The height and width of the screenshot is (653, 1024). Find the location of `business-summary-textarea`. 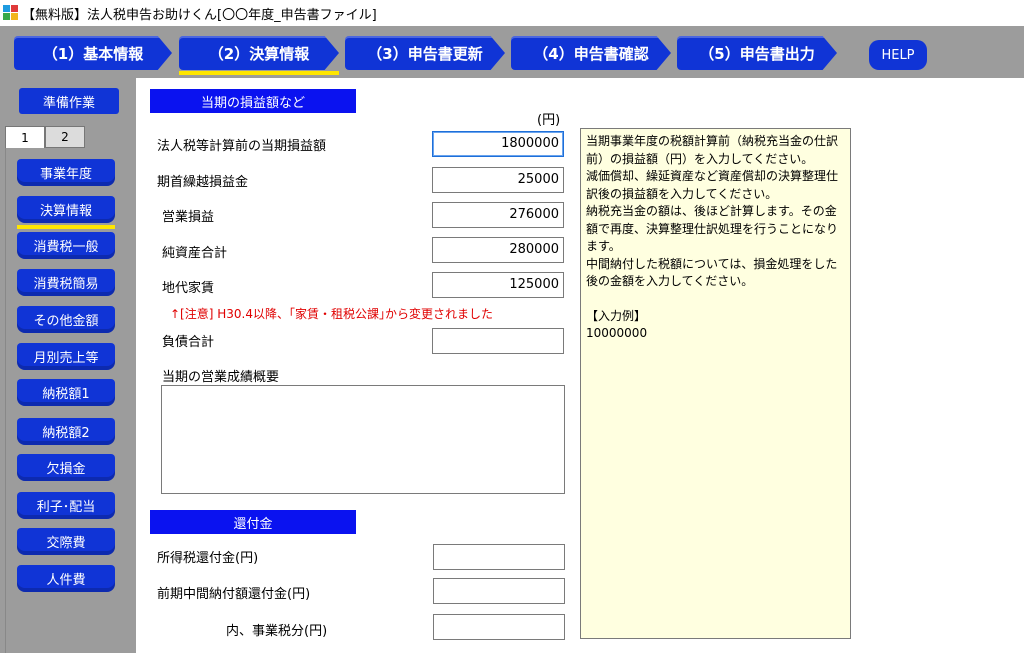

business-summary-textarea is located at coordinates (363, 439).